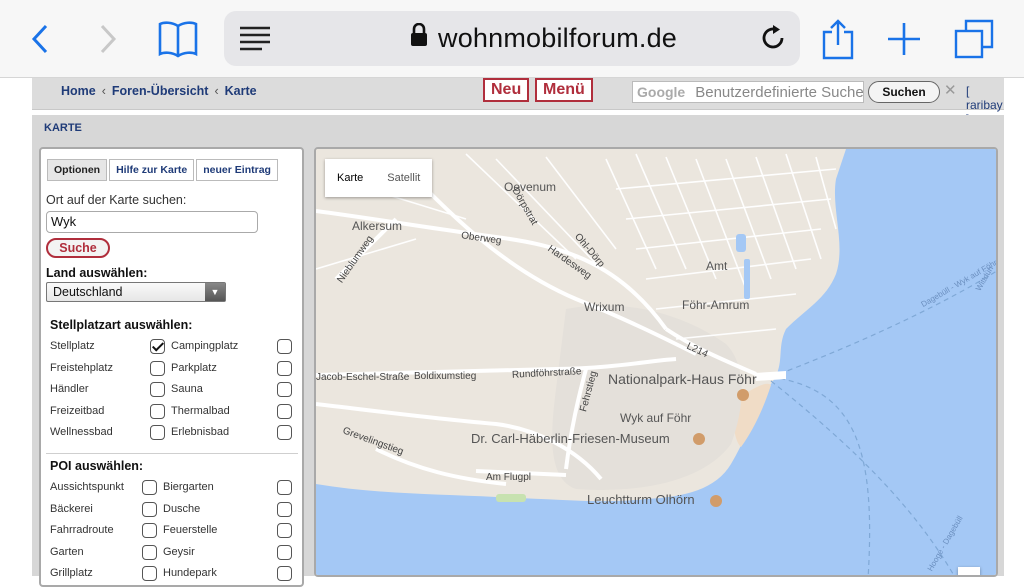  What do you see at coordinates (121, 325) in the screenshot?
I see `stellplatz-label: Stellplatzart auswählen:` at bounding box center [121, 325].